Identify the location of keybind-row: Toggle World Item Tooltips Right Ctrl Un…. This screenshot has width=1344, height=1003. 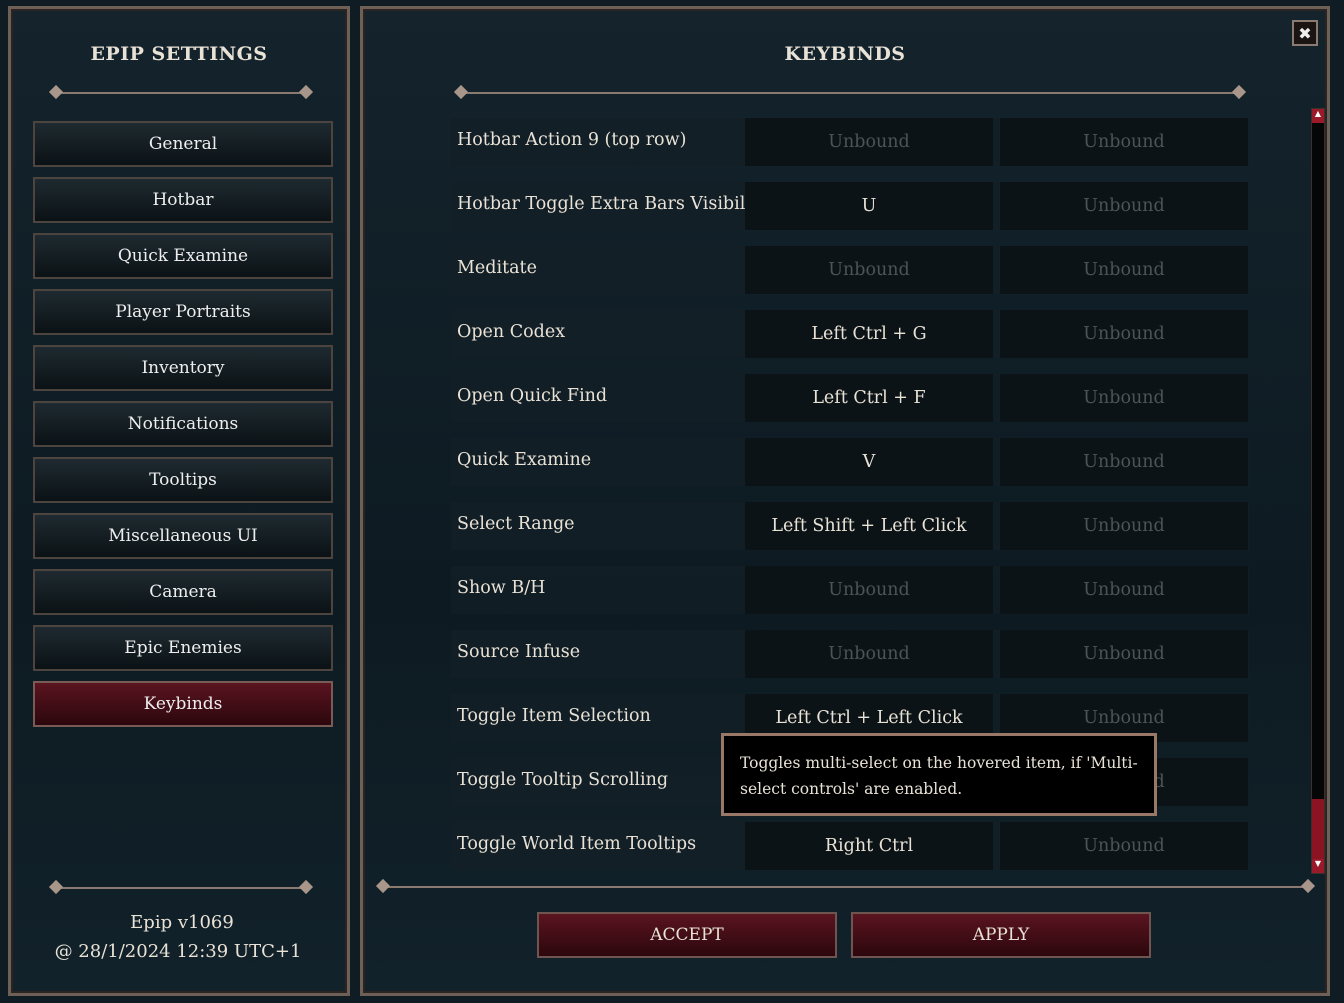
(850, 846).